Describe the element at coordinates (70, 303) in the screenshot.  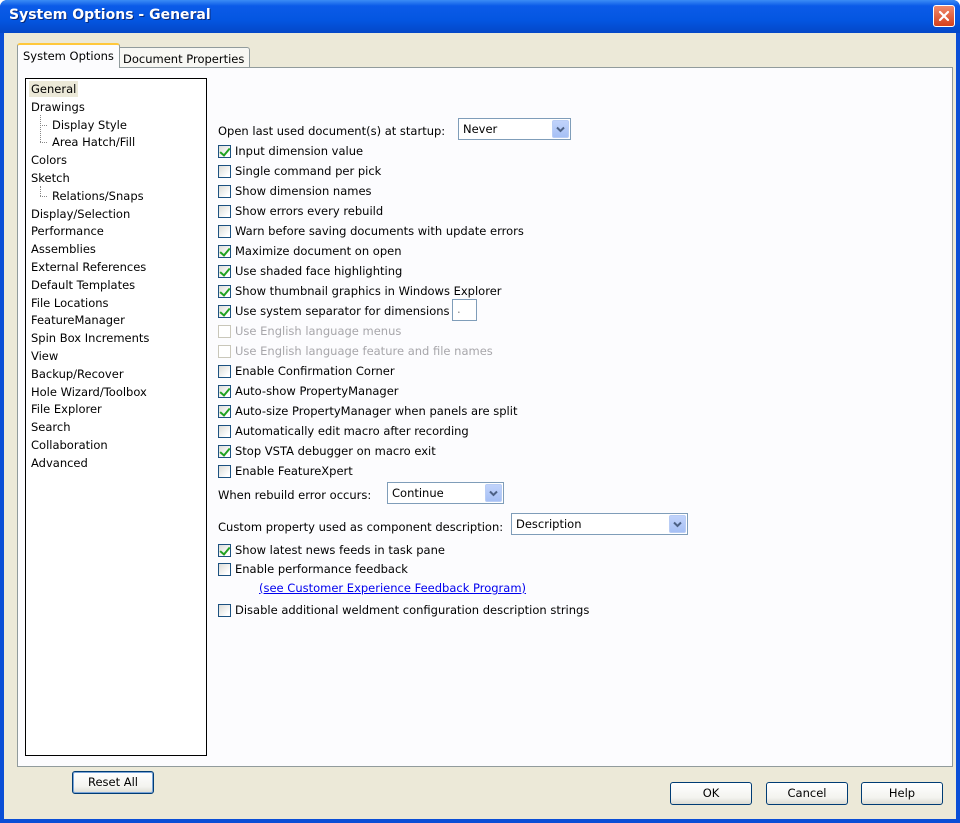
I see `tree-item-file-locations: File Locations` at that location.